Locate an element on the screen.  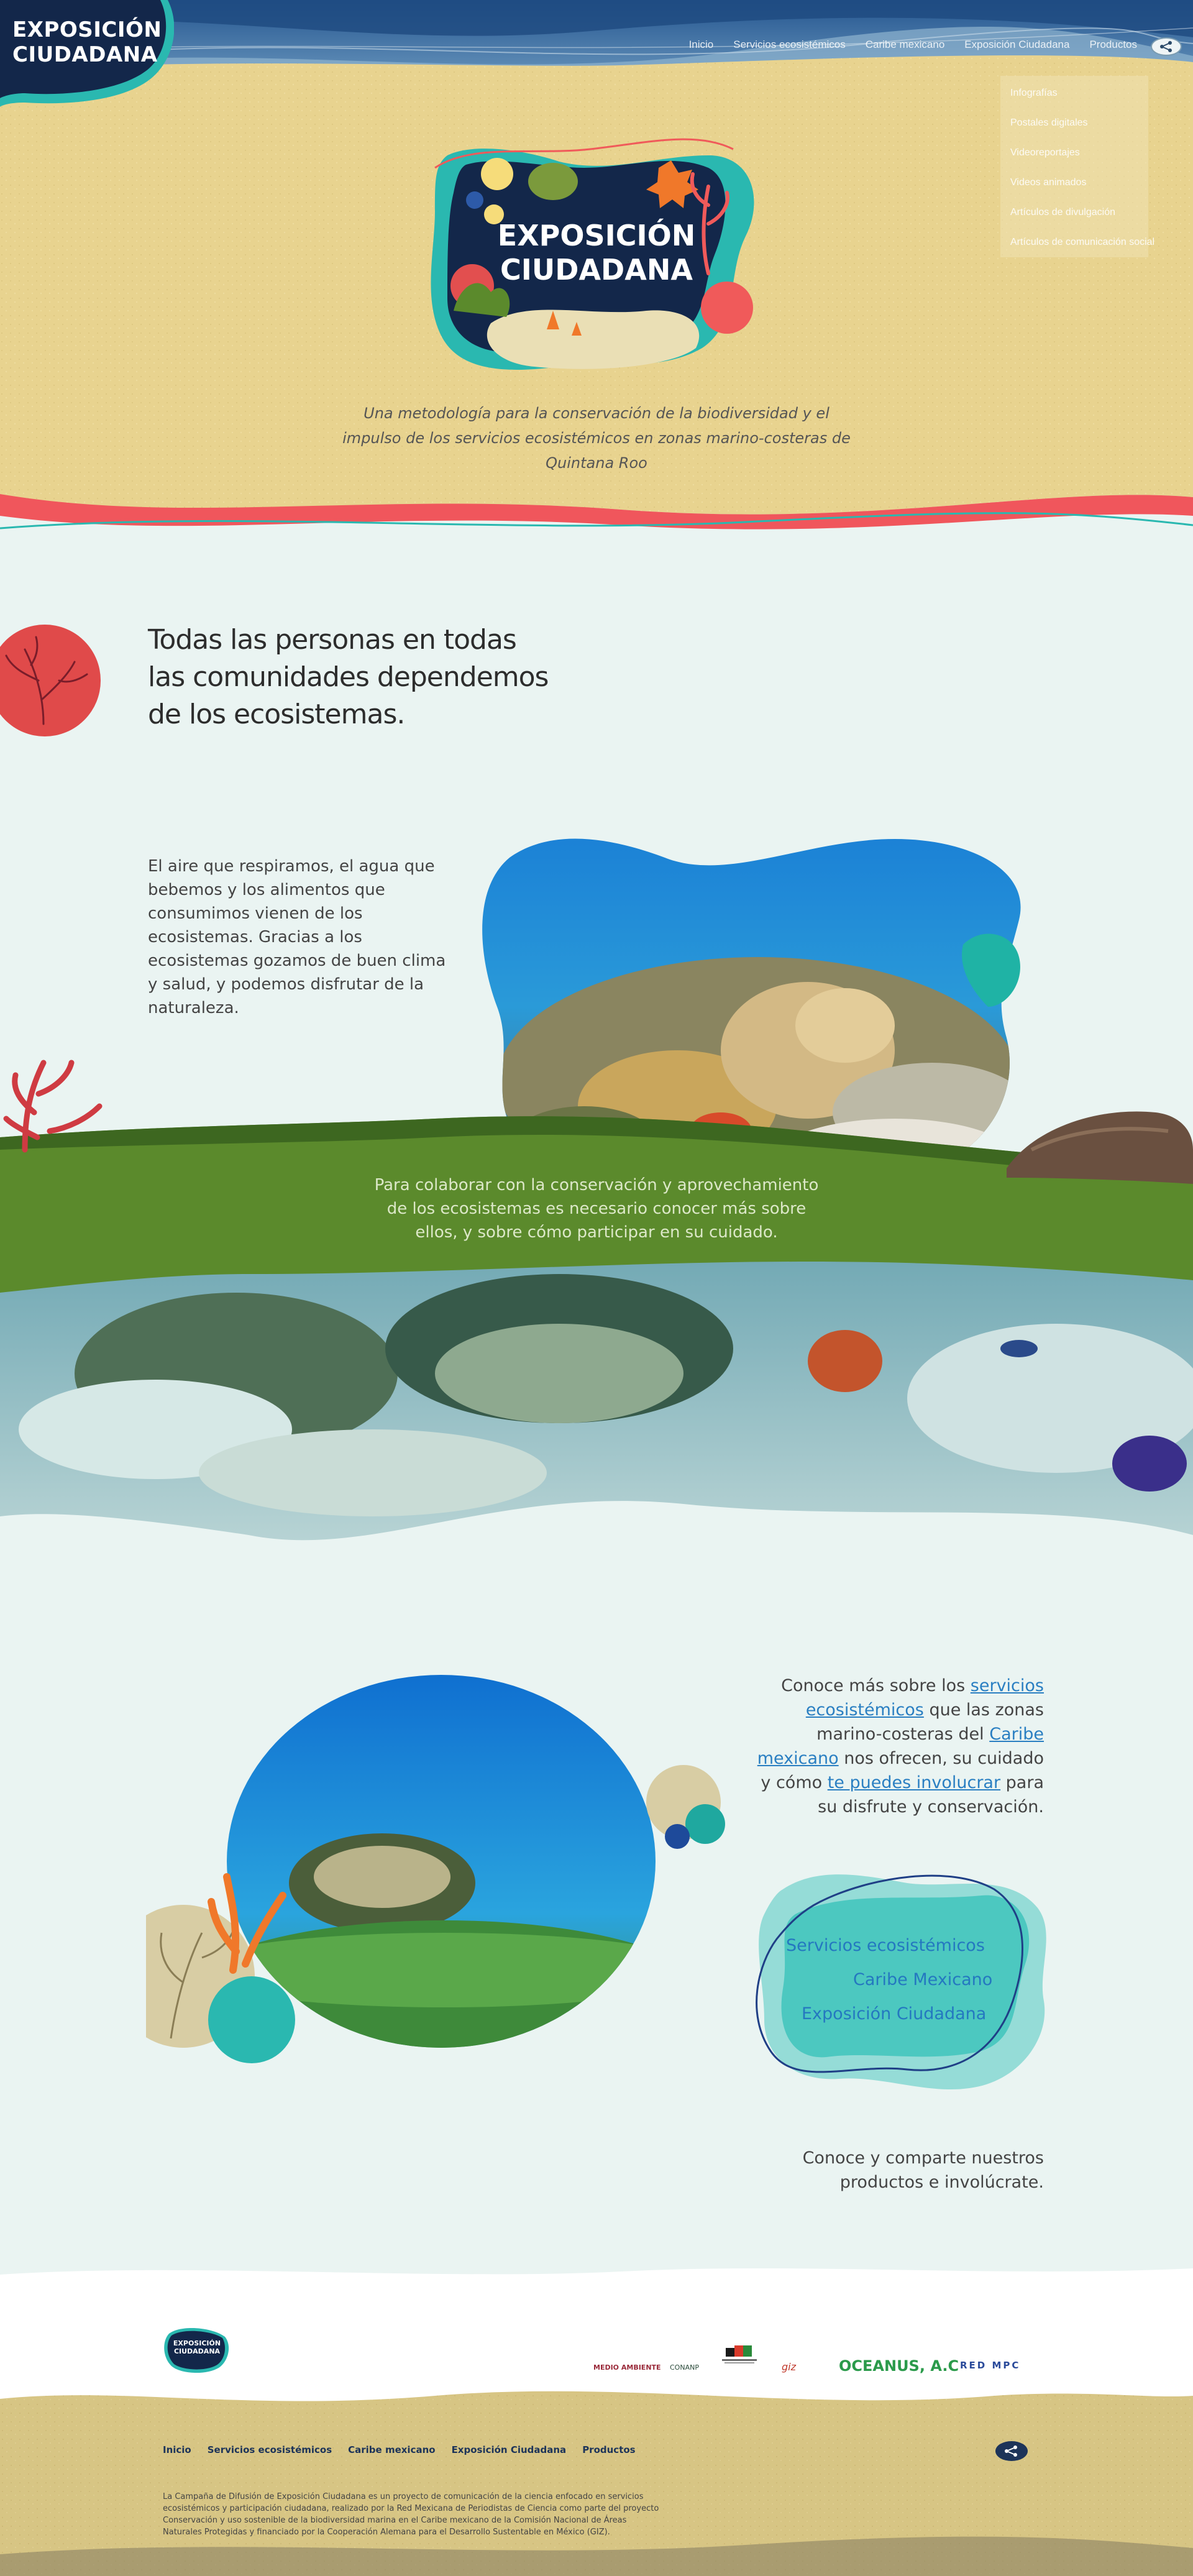
nav-item-exposicion: Exposición Ciudadana is located at coordinates (1016, 45).